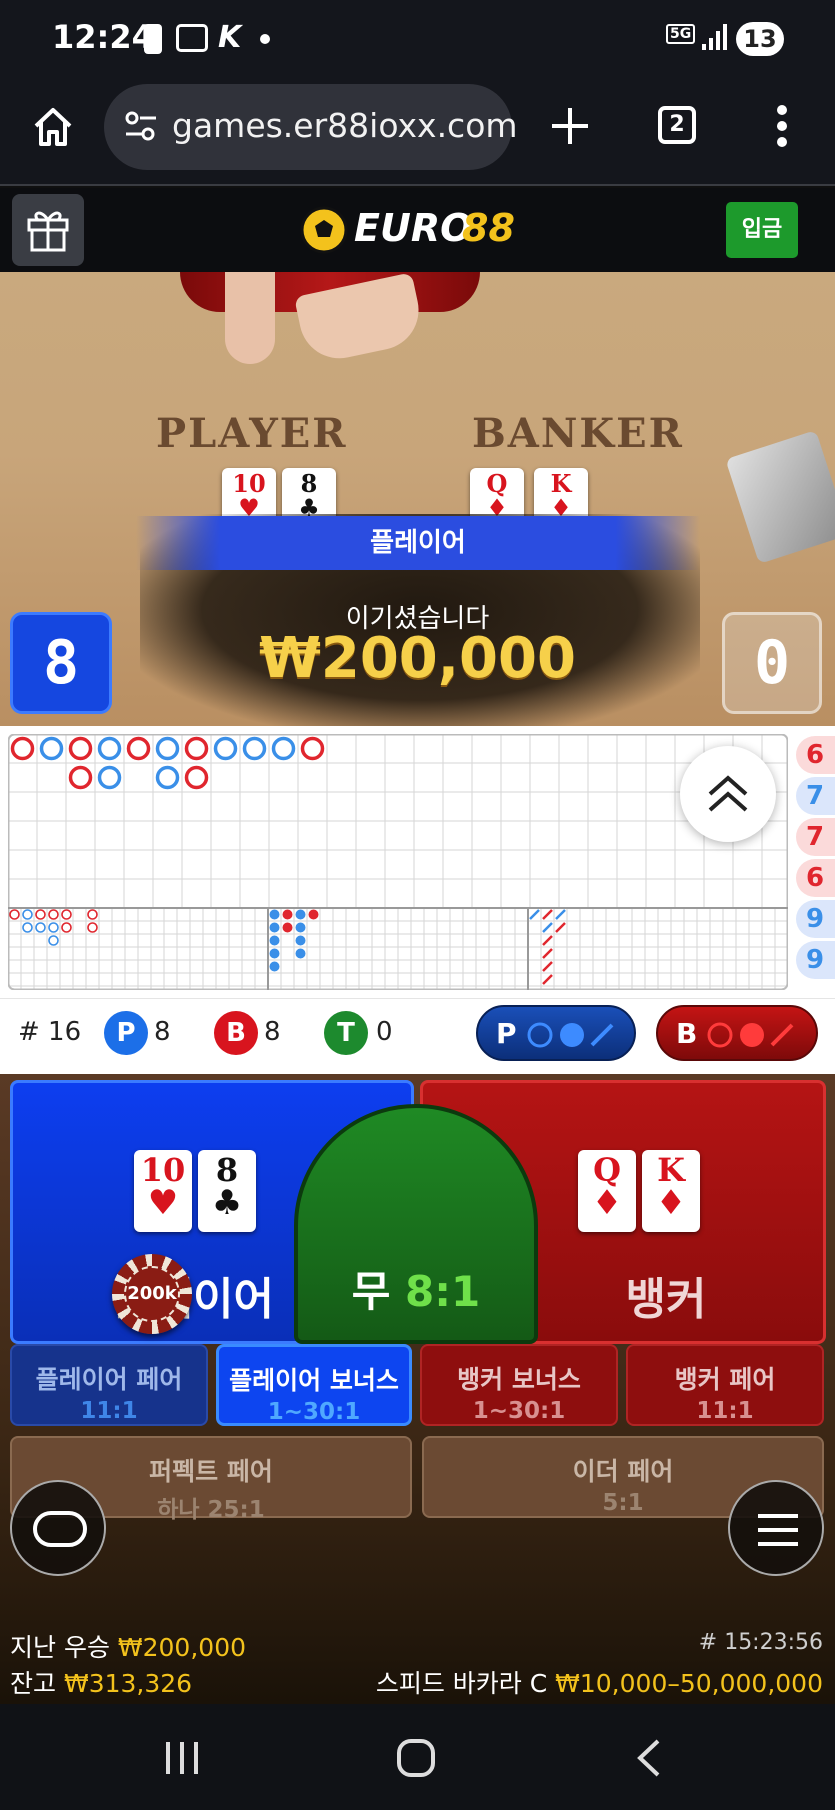 Image resolution: width=835 pixels, height=1810 pixels. What do you see at coordinates (762, 230) in the screenshot?
I see `deposit-button: 입금` at bounding box center [762, 230].